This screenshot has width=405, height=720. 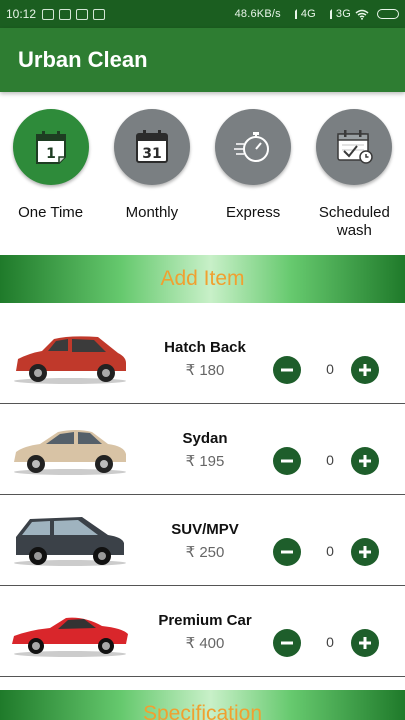 What do you see at coordinates (152, 212) in the screenshot?
I see `plan-monthly-label: Monthly` at bounding box center [152, 212].